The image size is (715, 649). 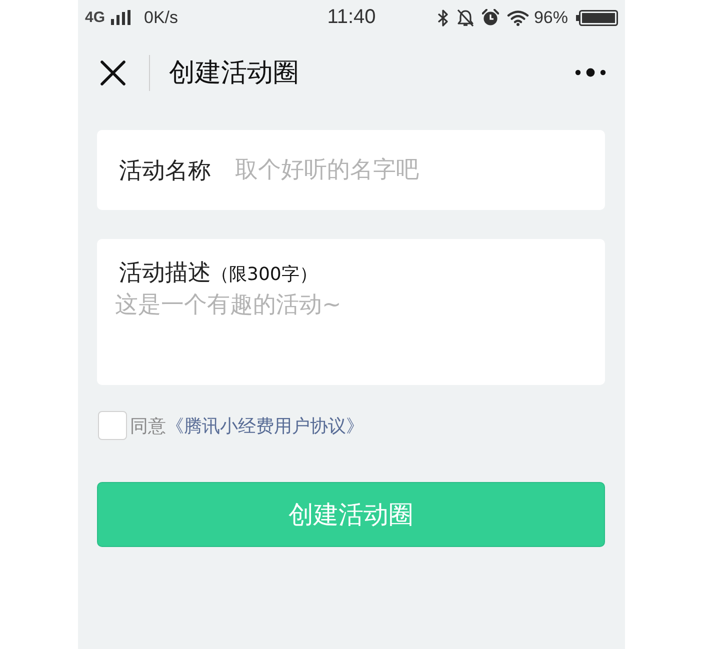 What do you see at coordinates (148, 426) in the screenshot?
I see `agreement-text: 同意` at bounding box center [148, 426].